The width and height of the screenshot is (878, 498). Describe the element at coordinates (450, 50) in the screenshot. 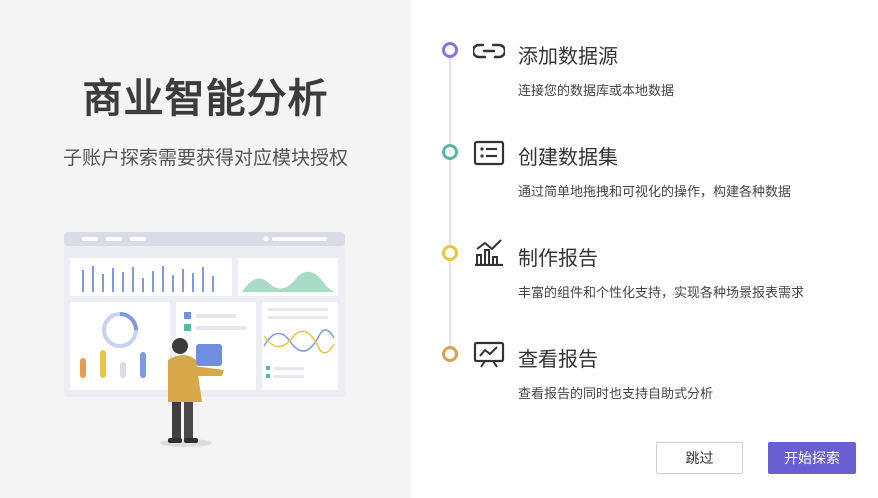

I see `step-1-dot` at that location.